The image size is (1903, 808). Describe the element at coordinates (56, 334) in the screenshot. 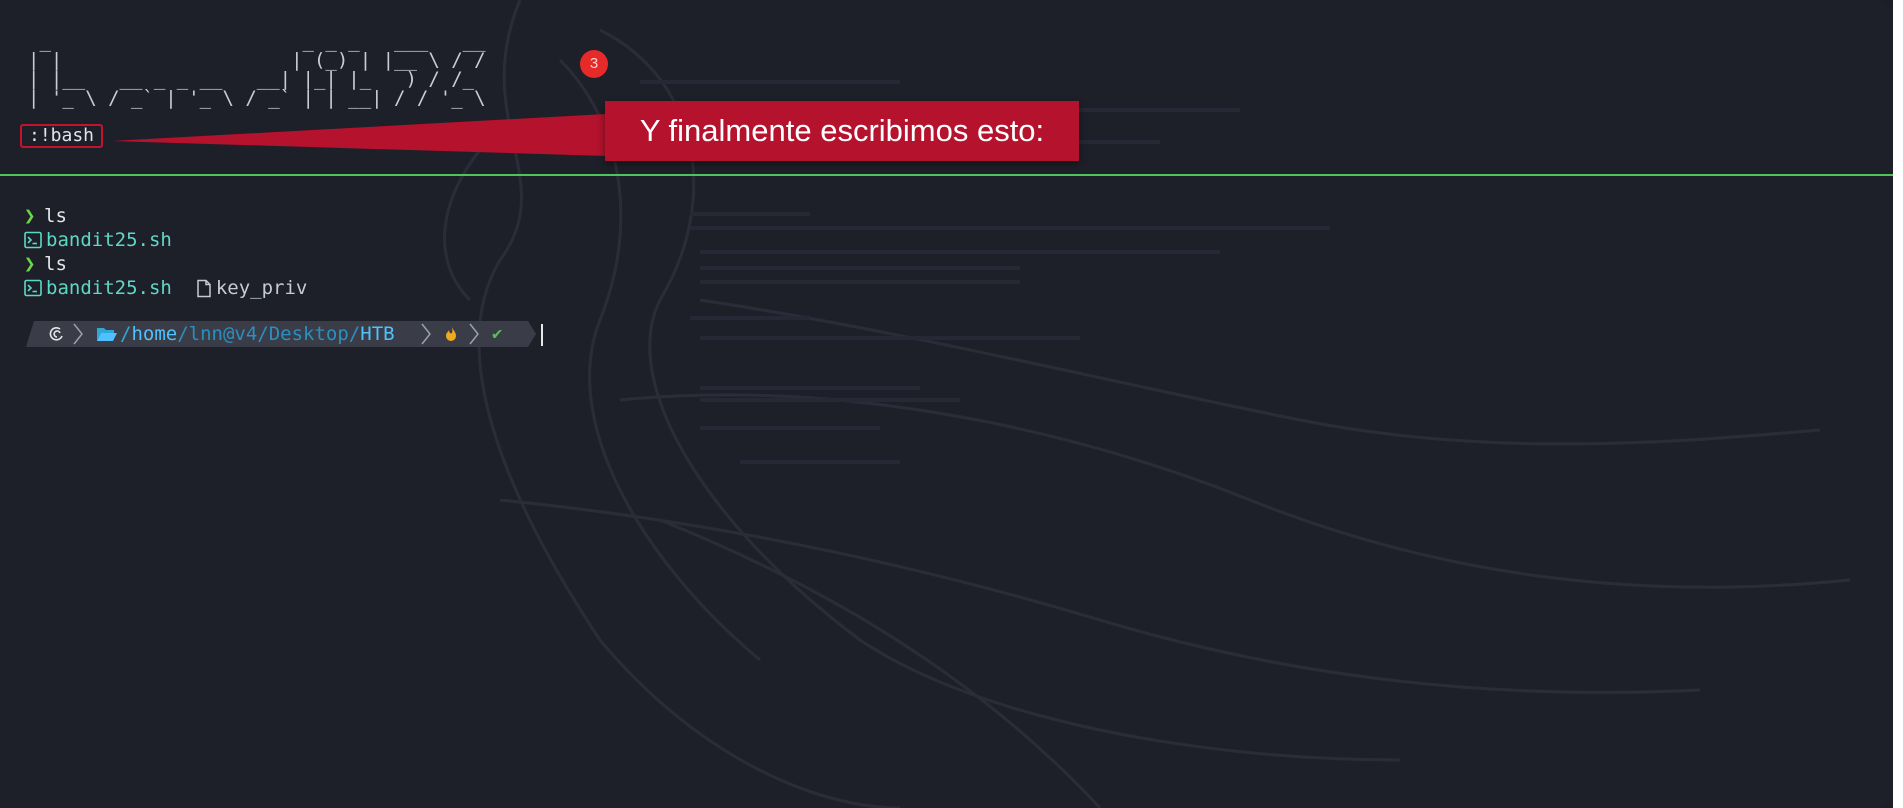

I see `debian-swirl-icon` at that location.